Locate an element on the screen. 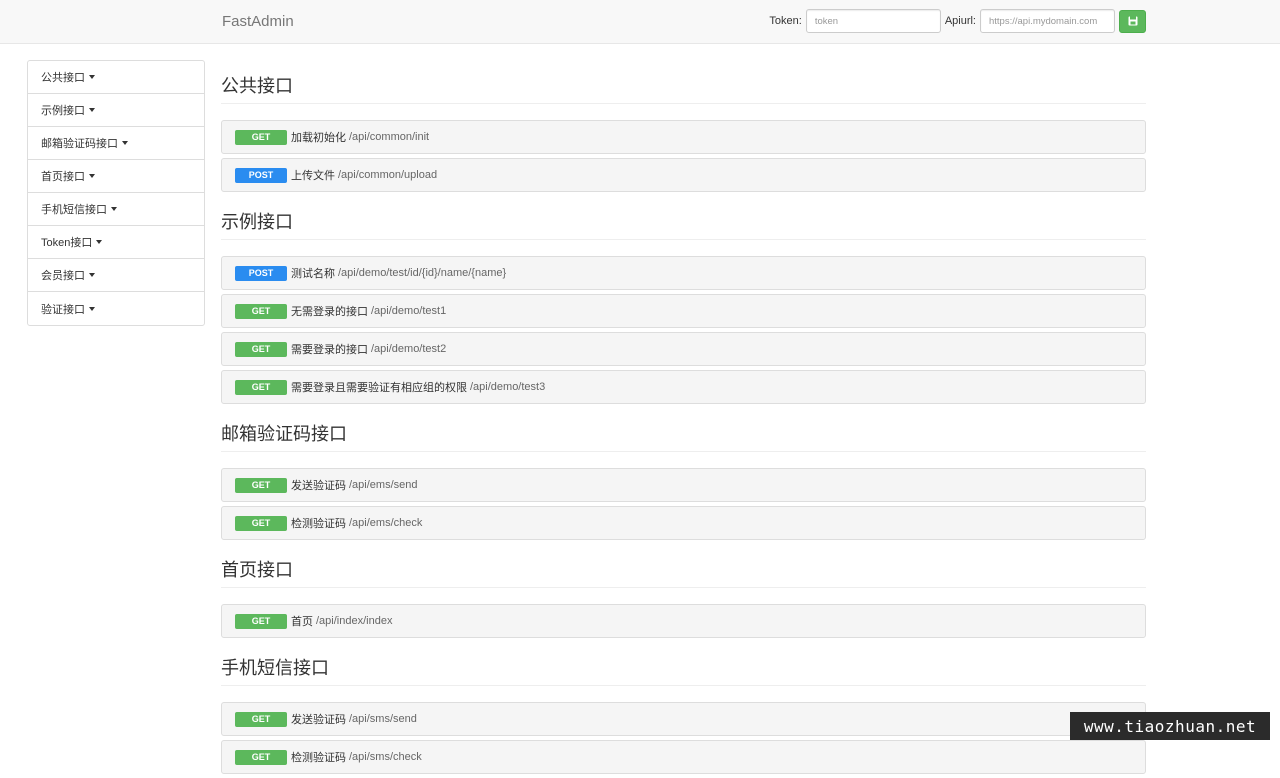  endpoint-path: /api/demo/test1 is located at coordinates (408, 311).